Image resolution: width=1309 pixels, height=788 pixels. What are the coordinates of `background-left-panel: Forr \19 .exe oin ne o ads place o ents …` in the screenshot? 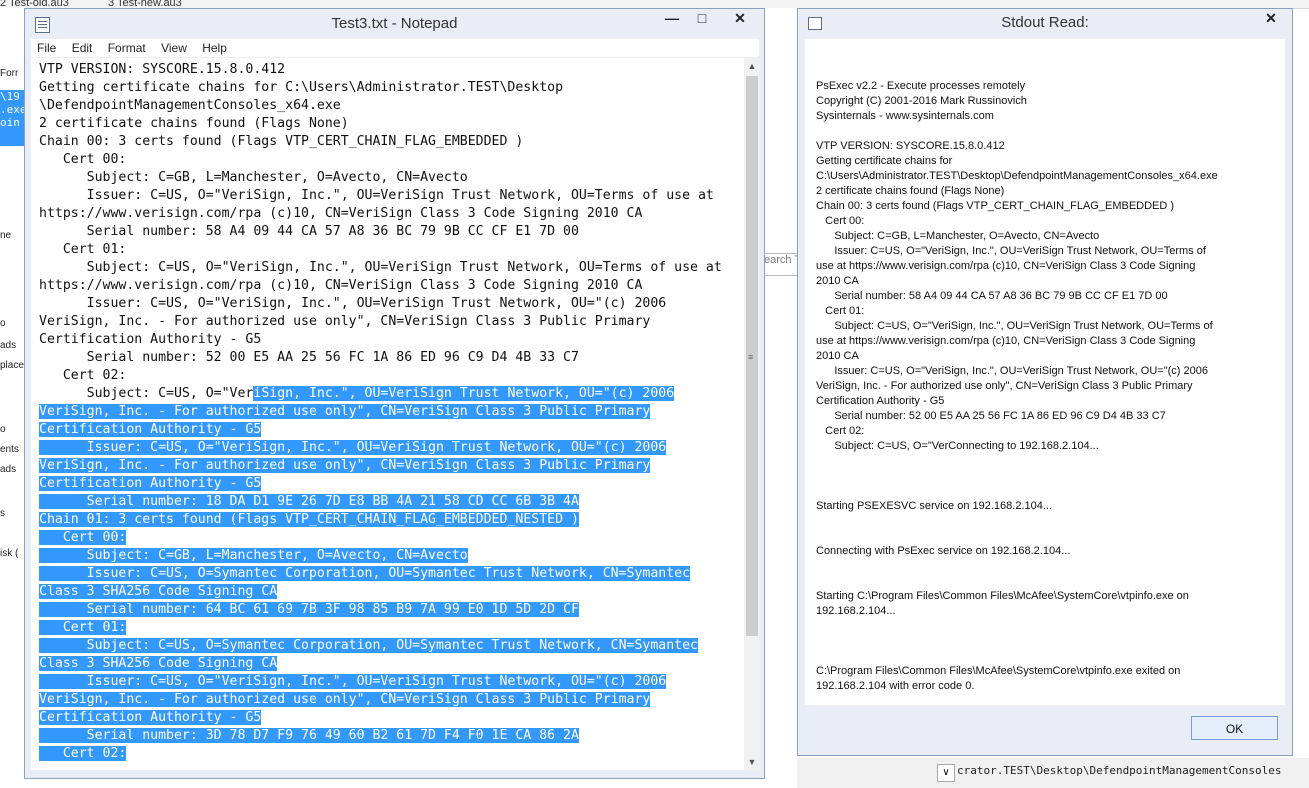 It's located at (12, 398).